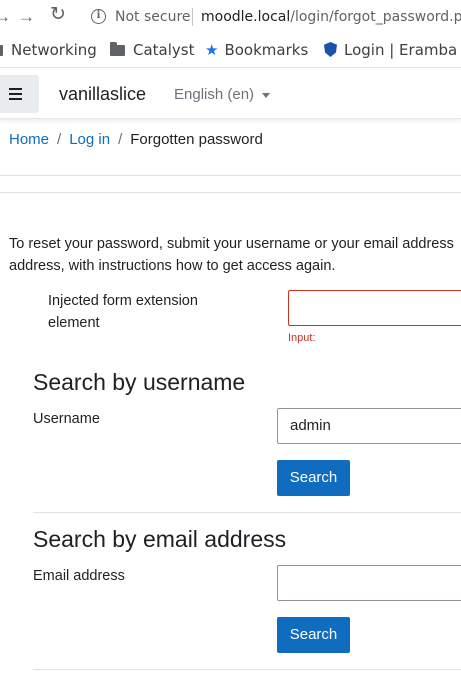 Image resolution: width=461 pixels, height=692 pixels. I want to click on address-separator, so click(192, 17).